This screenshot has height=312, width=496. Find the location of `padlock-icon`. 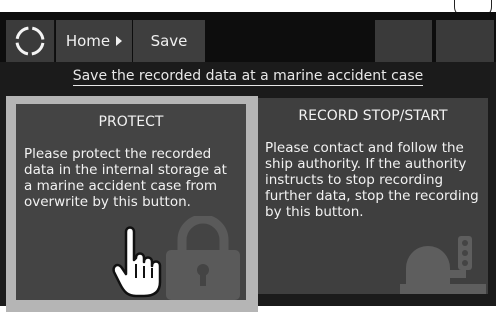

padlock-icon is located at coordinates (203, 258).